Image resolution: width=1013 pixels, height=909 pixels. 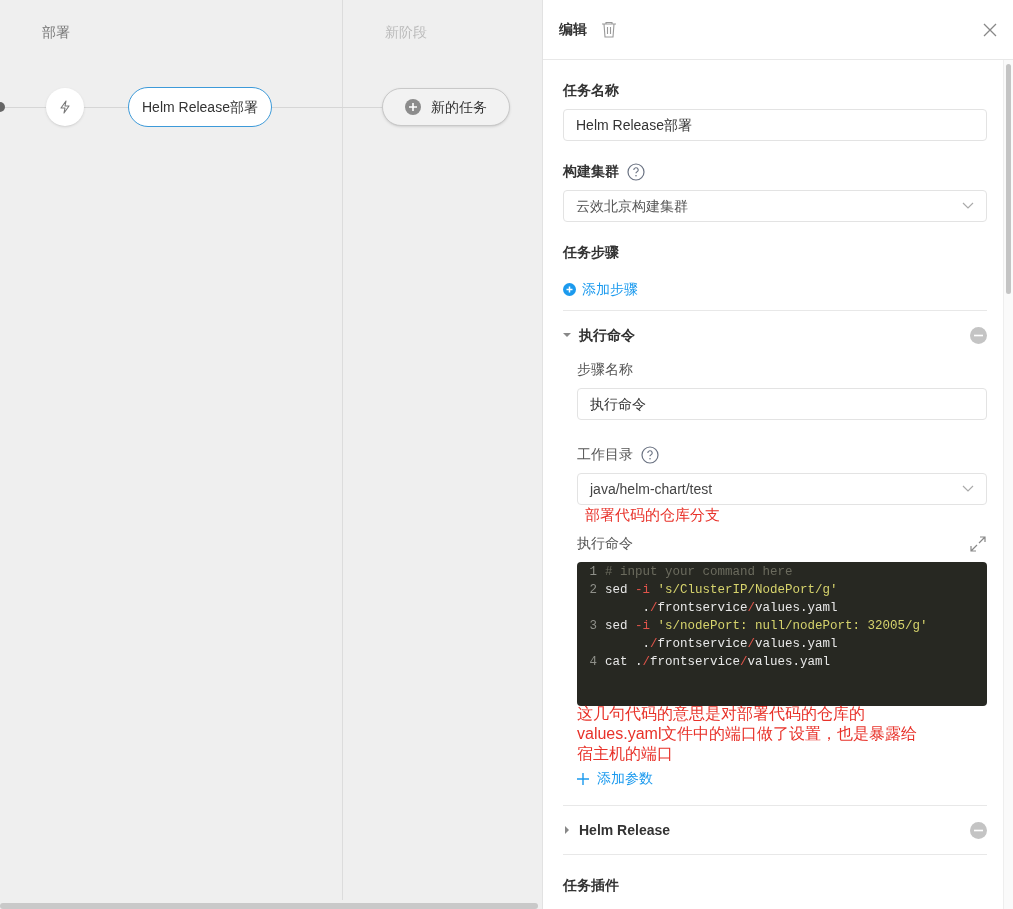 I want to click on expand-icon, so click(x=978, y=543).